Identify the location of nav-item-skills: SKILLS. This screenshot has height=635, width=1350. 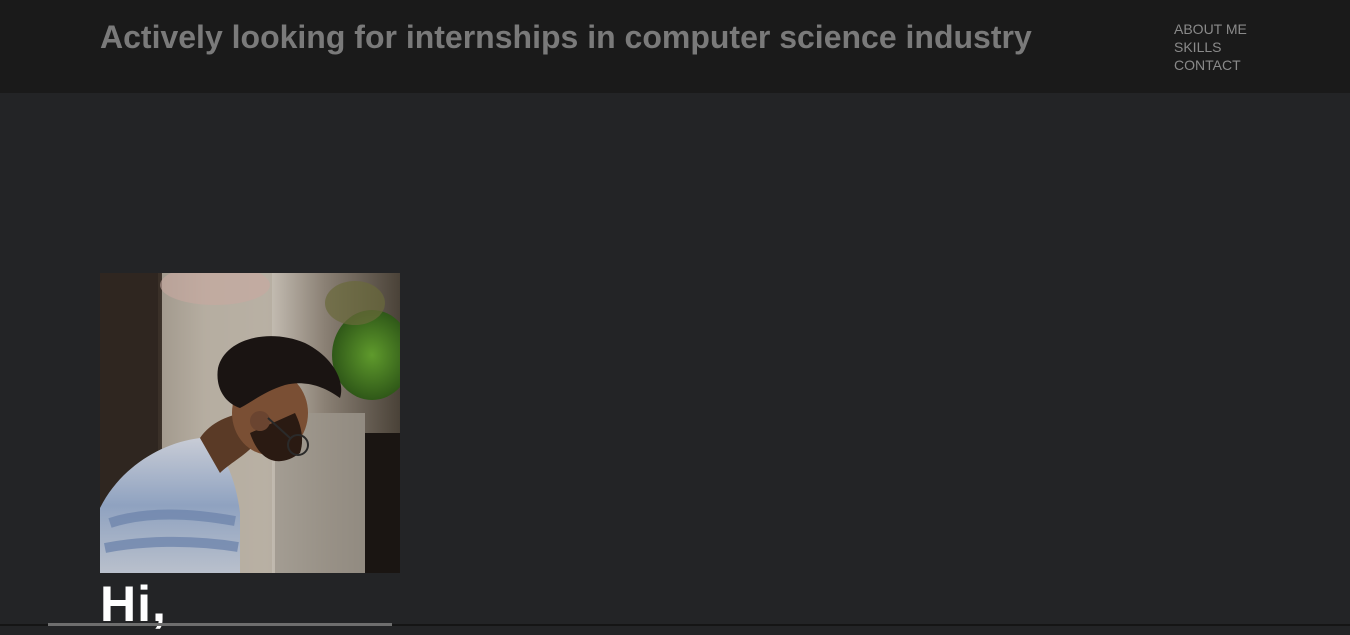
(1210, 47).